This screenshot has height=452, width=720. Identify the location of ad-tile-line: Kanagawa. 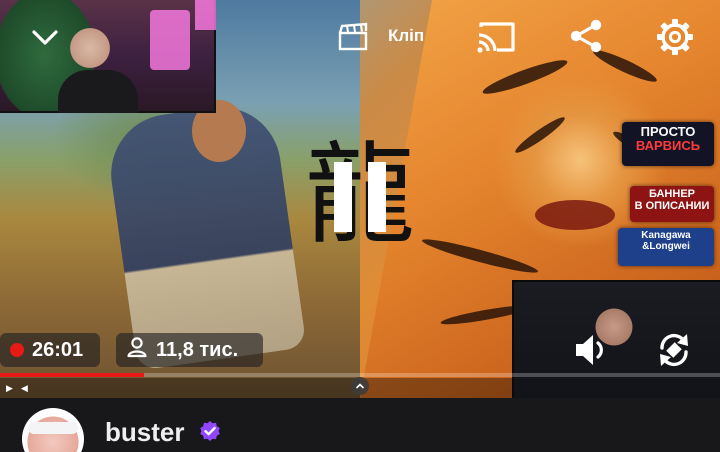
(666, 235).